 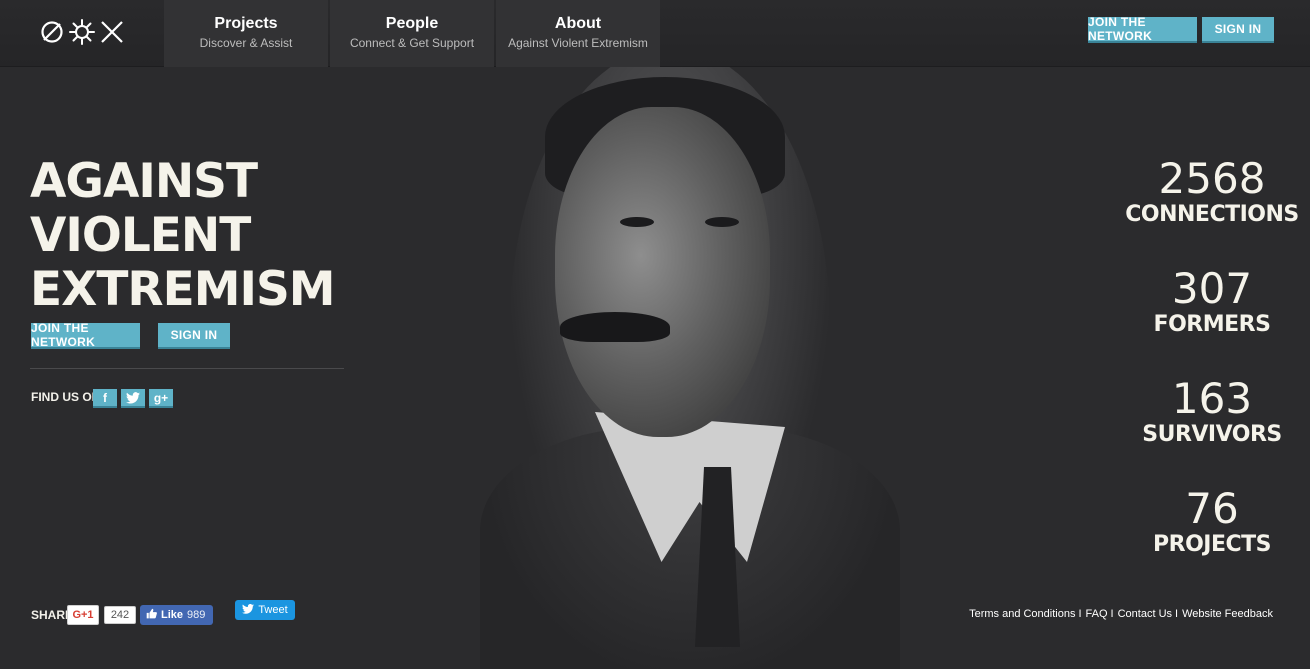 What do you see at coordinates (615, 327) in the screenshot?
I see `portrait-mustache` at bounding box center [615, 327].